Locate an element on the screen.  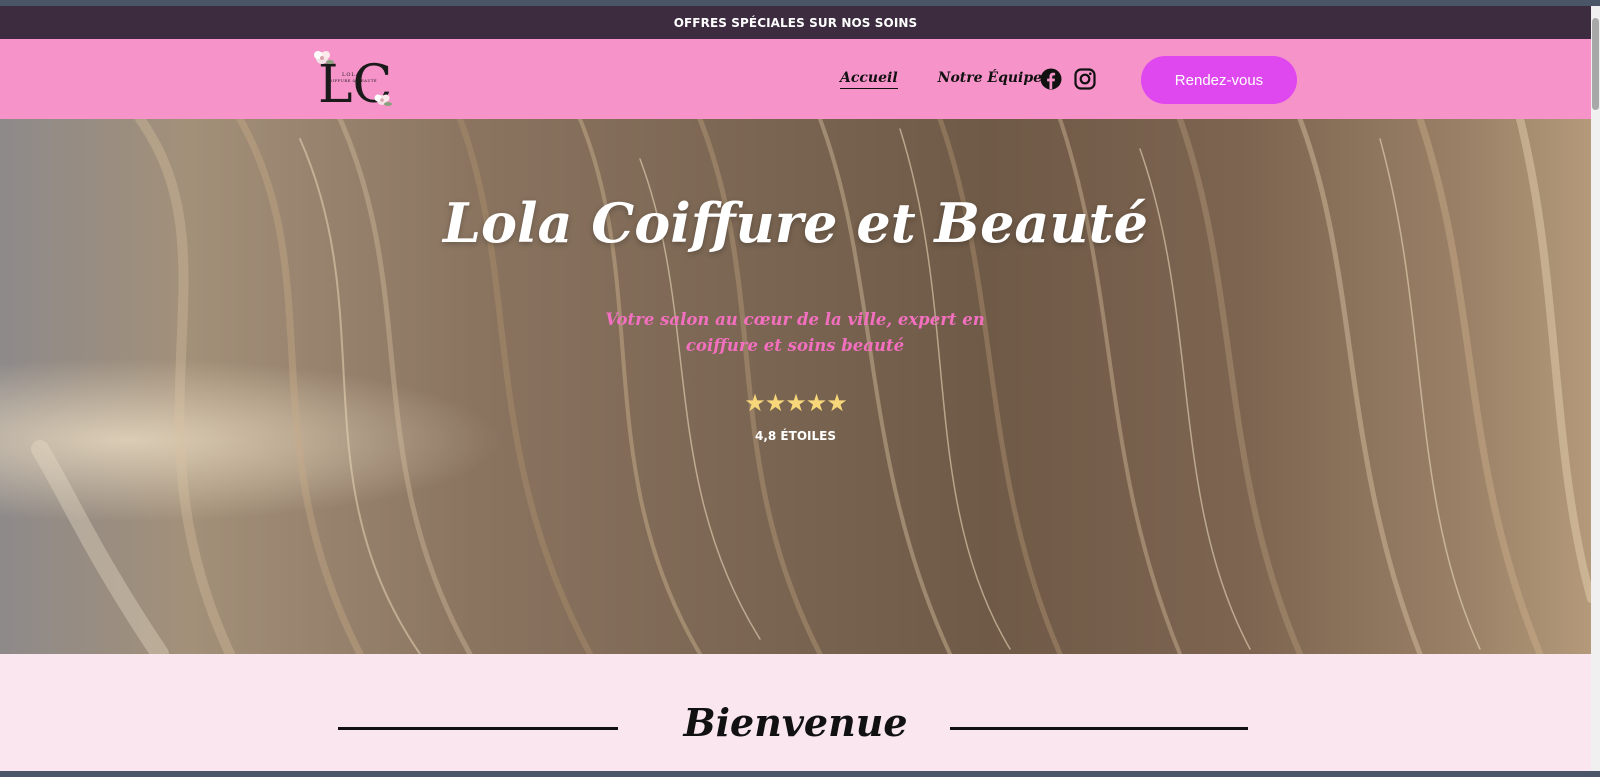
main-nav: Accueil Notre Équipe is located at coordinates (941, 79).